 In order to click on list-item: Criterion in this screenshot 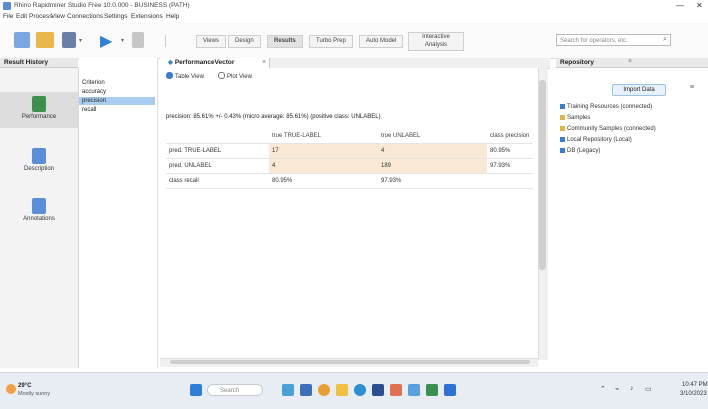, I will do `click(93, 83)`.